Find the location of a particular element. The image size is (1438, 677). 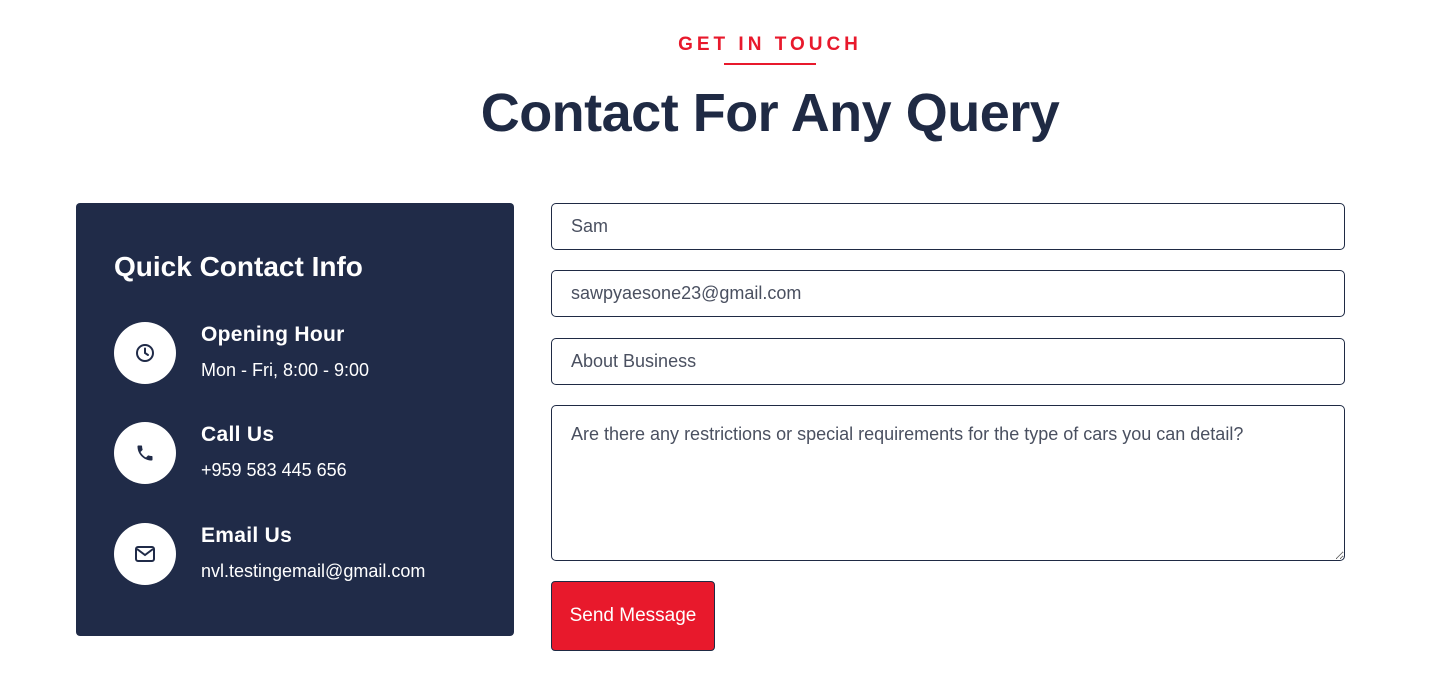

eyebrow-underline is located at coordinates (770, 64).